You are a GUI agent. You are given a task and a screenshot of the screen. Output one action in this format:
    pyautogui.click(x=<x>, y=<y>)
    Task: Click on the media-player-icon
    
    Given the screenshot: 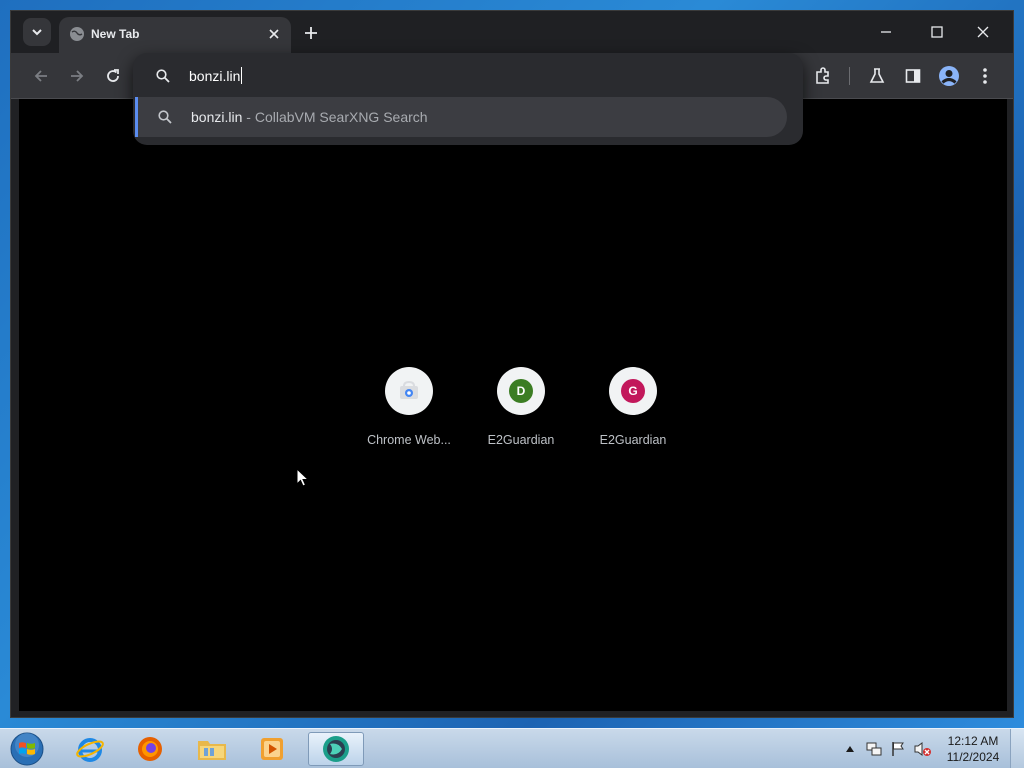 What is the action you would take?
    pyautogui.click(x=272, y=749)
    